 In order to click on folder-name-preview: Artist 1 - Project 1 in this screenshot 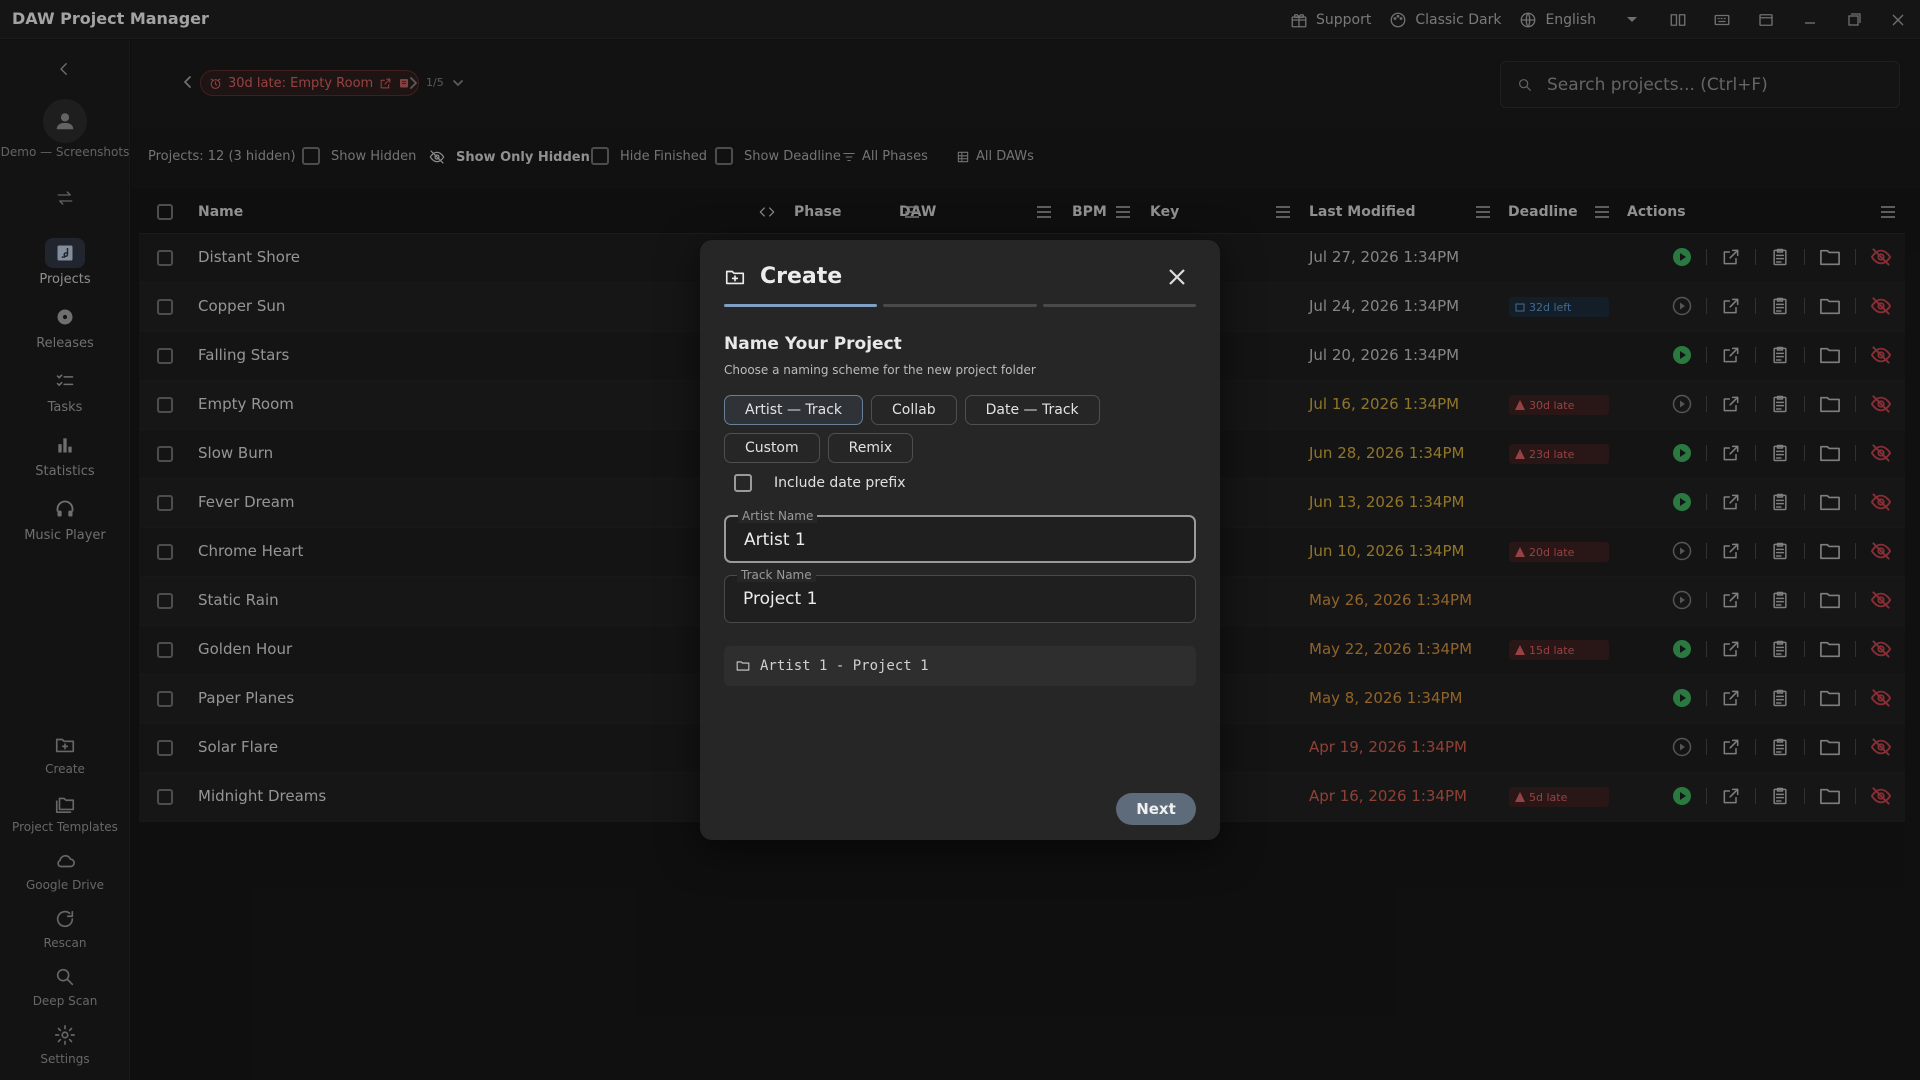, I will do `click(960, 666)`.